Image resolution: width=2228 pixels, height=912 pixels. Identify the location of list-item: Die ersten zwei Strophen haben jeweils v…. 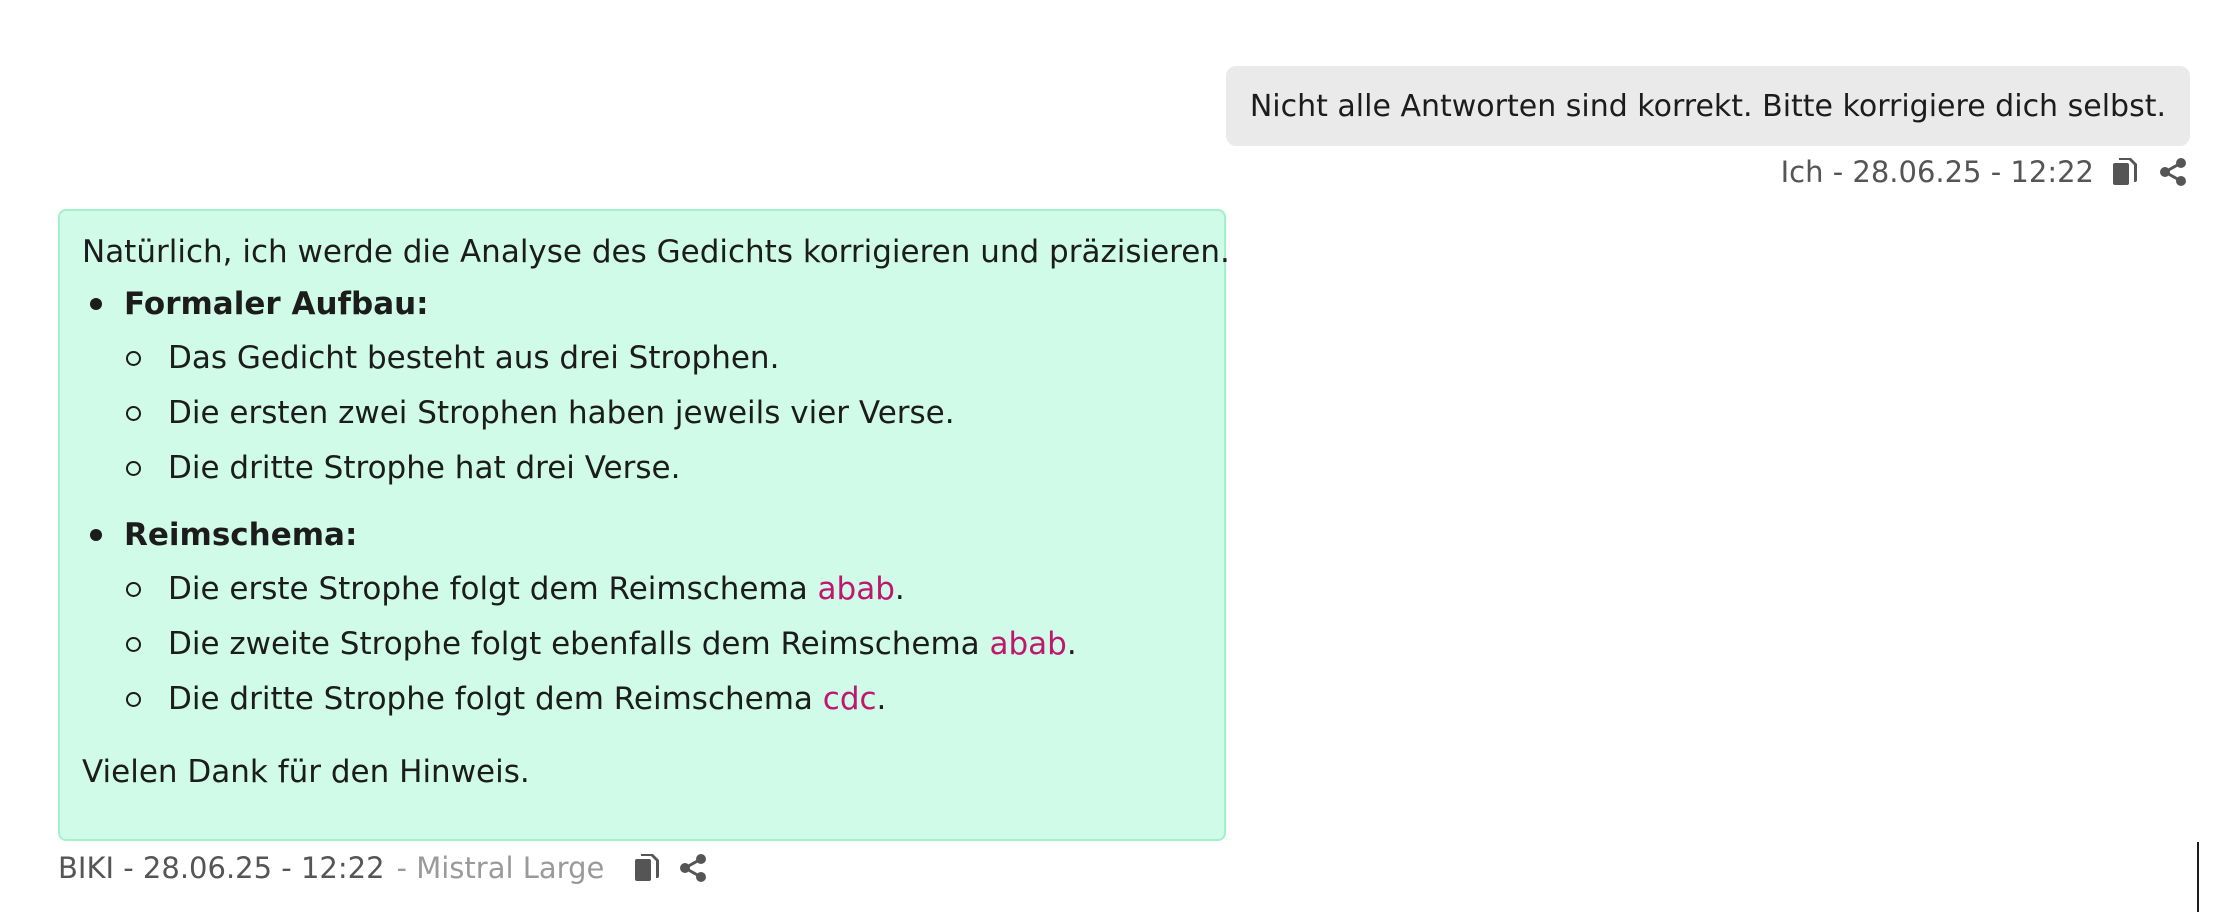
(663, 419).